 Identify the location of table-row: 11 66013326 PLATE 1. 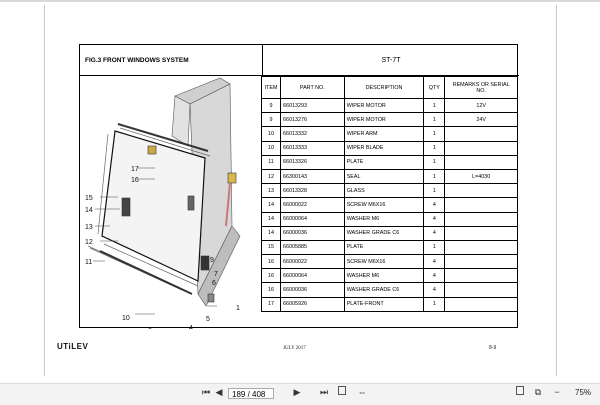
(389, 162).